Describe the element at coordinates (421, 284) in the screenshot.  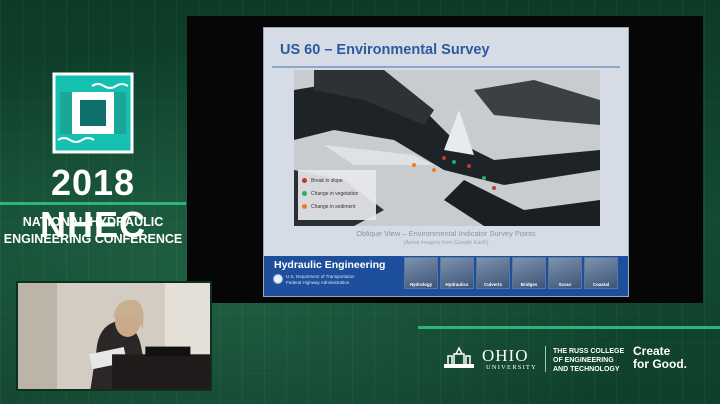
I see `thumbnail-label: Hydrology` at that location.